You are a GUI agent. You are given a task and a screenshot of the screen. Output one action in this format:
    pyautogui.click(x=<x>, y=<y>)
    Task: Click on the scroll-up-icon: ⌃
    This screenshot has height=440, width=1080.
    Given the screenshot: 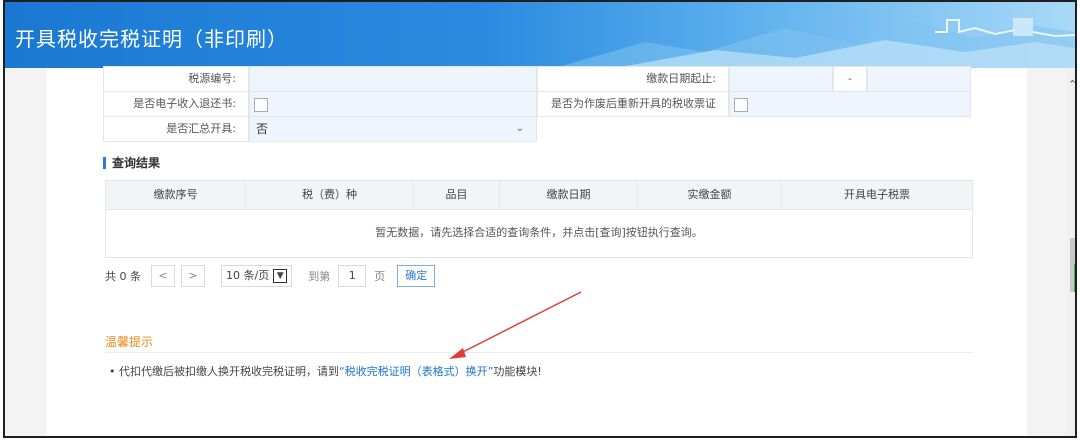 What is the action you would take?
    pyautogui.click(x=1071, y=84)
    